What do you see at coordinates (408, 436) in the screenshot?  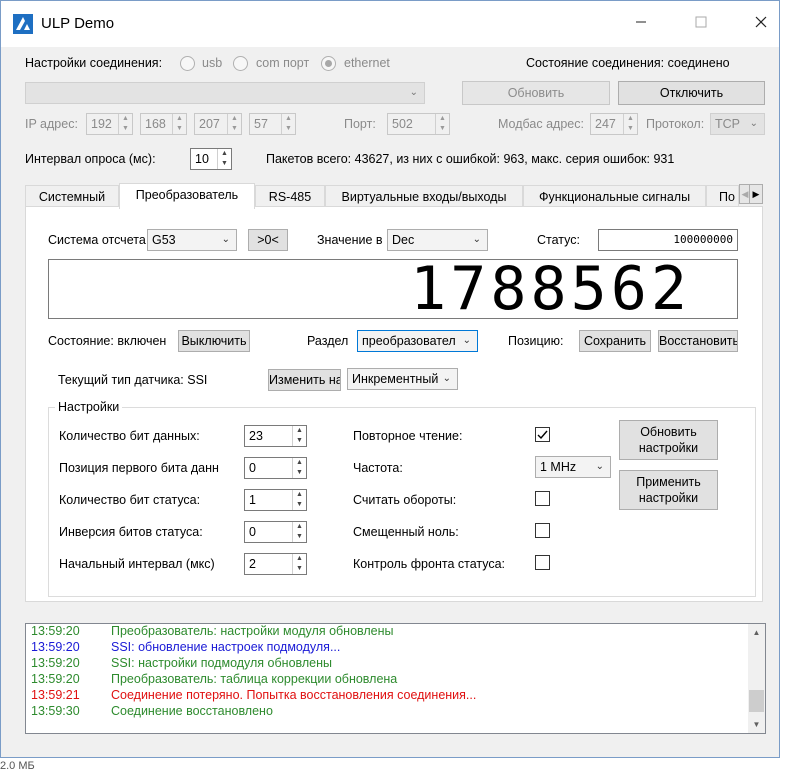 I see `repeat-read-label: Повторное чтение:` at bounding box center [408, 436].